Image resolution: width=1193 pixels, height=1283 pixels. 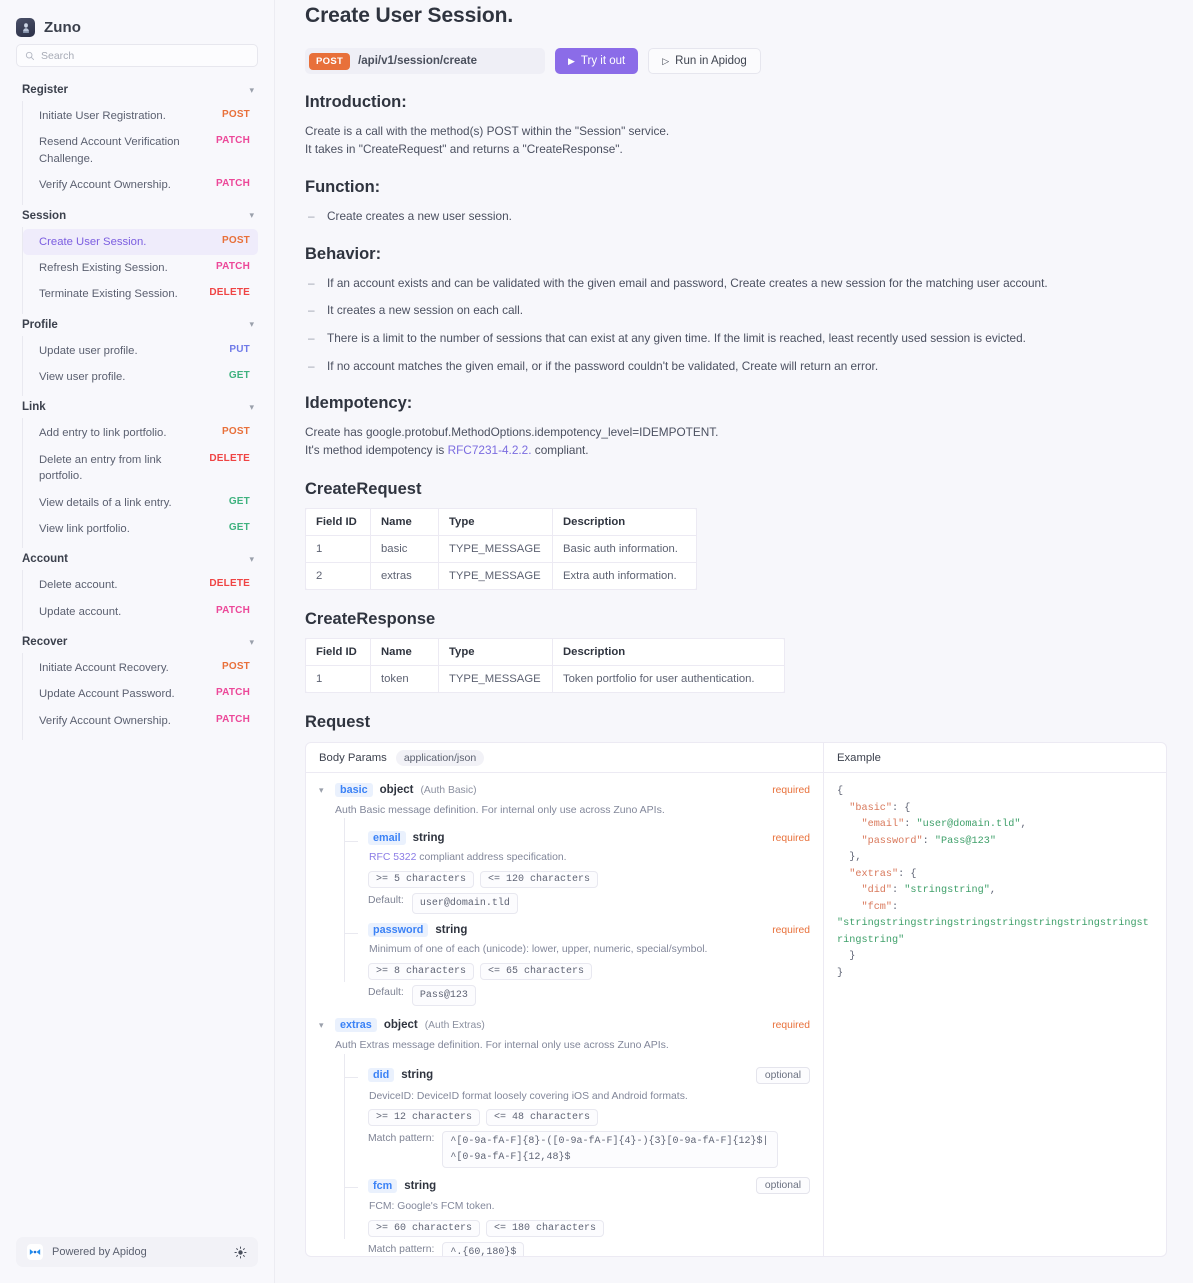 I want to click on json-line-1: {, so click(x=840, y=792).